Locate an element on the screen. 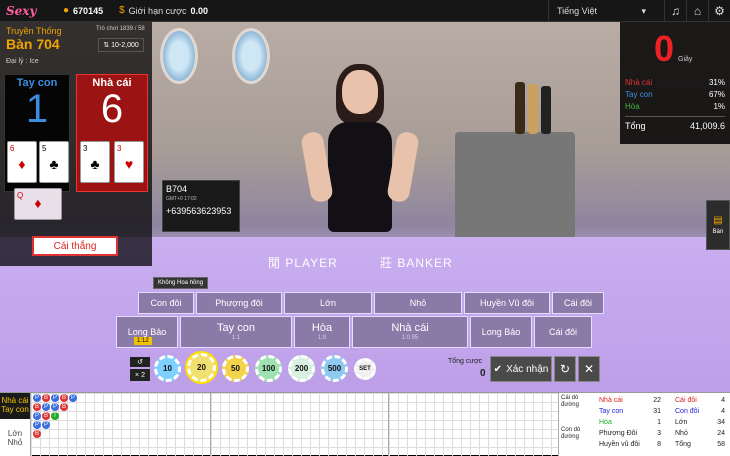  stat-player: Tay con 67% is located at coordinates (675, 94).